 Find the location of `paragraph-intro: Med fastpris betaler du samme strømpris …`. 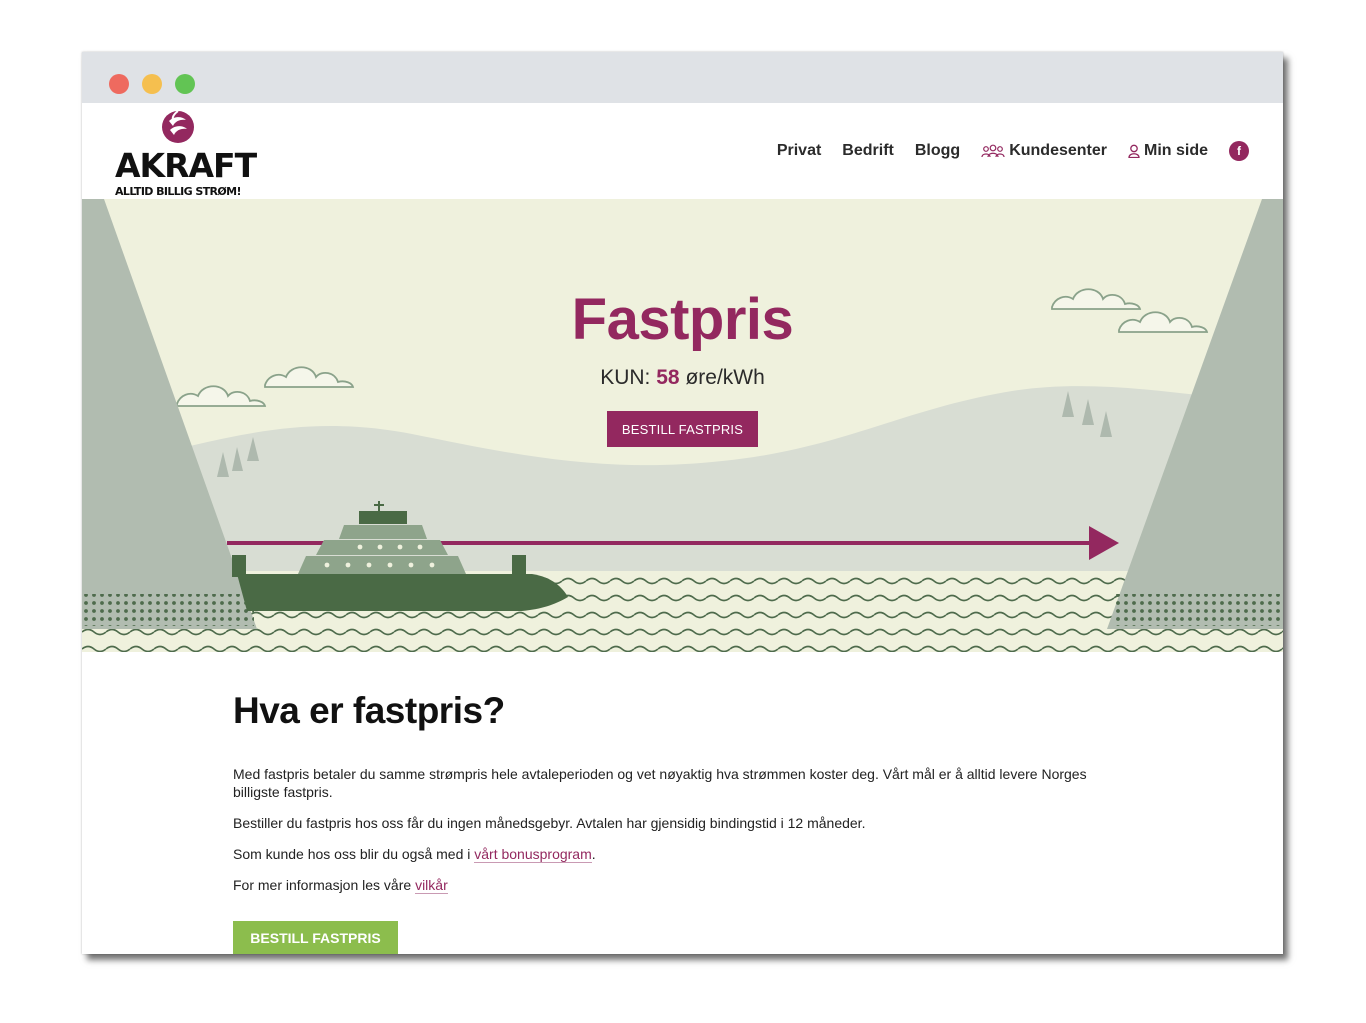

paragraph-intro: Med fastpris betaler du samme strømpris … is located at coordinates (660, 783).